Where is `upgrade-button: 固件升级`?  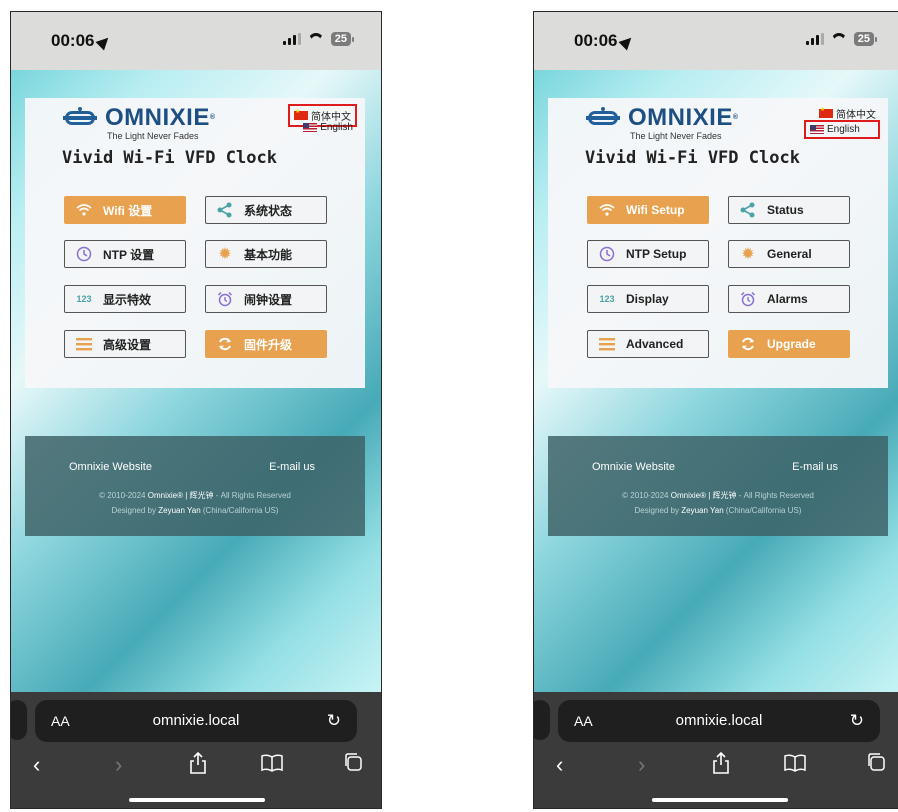 upgrade-button: 固件升级 is located at coordinates (266, 344).